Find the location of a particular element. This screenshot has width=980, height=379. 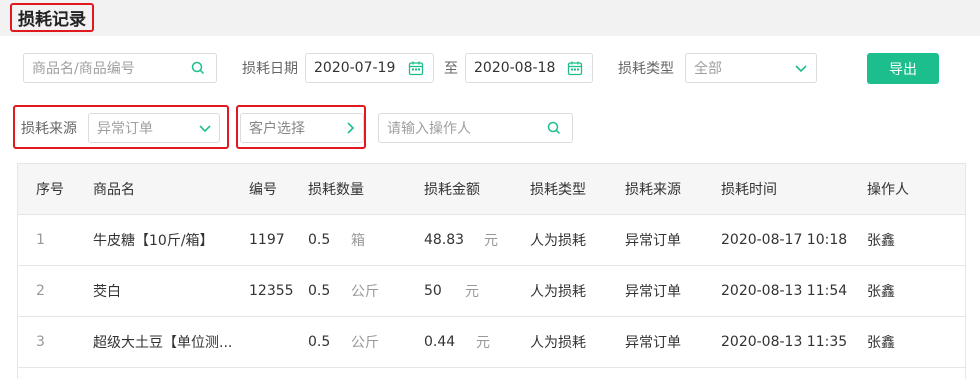

header-source: 损耗来源 is located at coordinates (653, 190).